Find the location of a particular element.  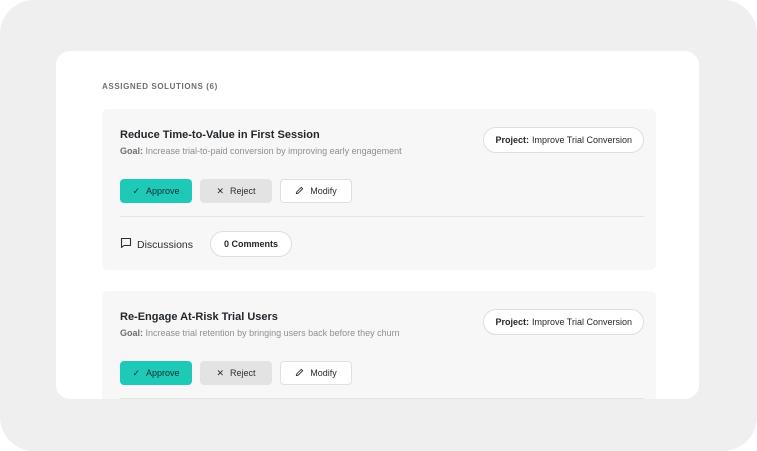

chat-bubble-icon is located at coordinates (126, 244).